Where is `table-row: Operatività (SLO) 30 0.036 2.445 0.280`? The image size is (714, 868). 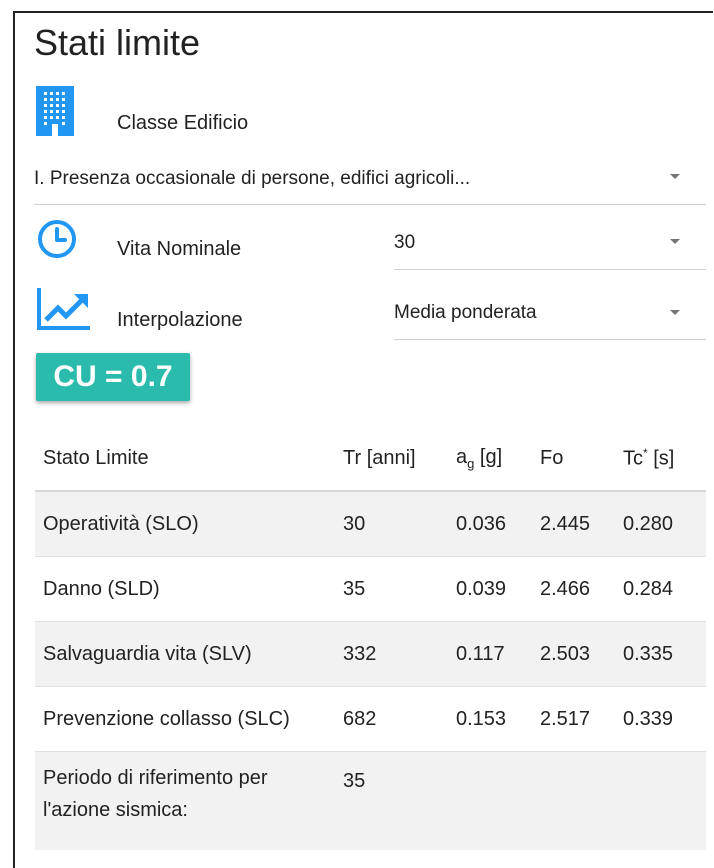 table-row: Operatività (SLO) 30 0.036 2.445 0.280 is located at coordinates (370, 524).